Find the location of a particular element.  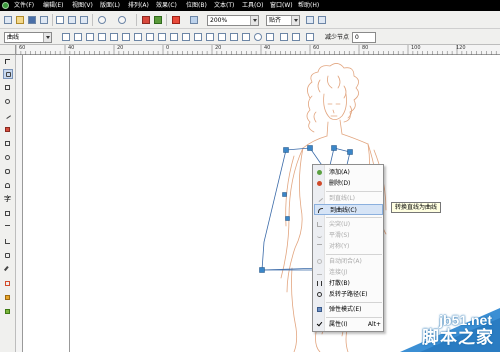

menu-window: 窗口(W) is located at coordinates (281, 5).